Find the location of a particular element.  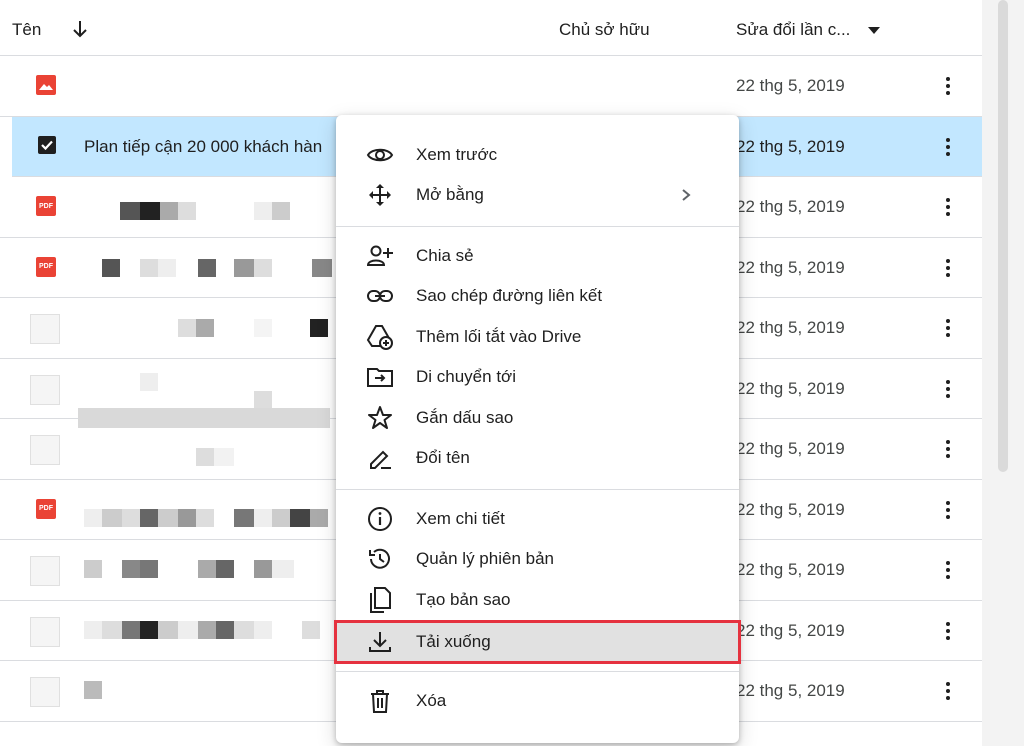

menu-item-star: Gắn dấu sao is located at coordinates (537, 418).